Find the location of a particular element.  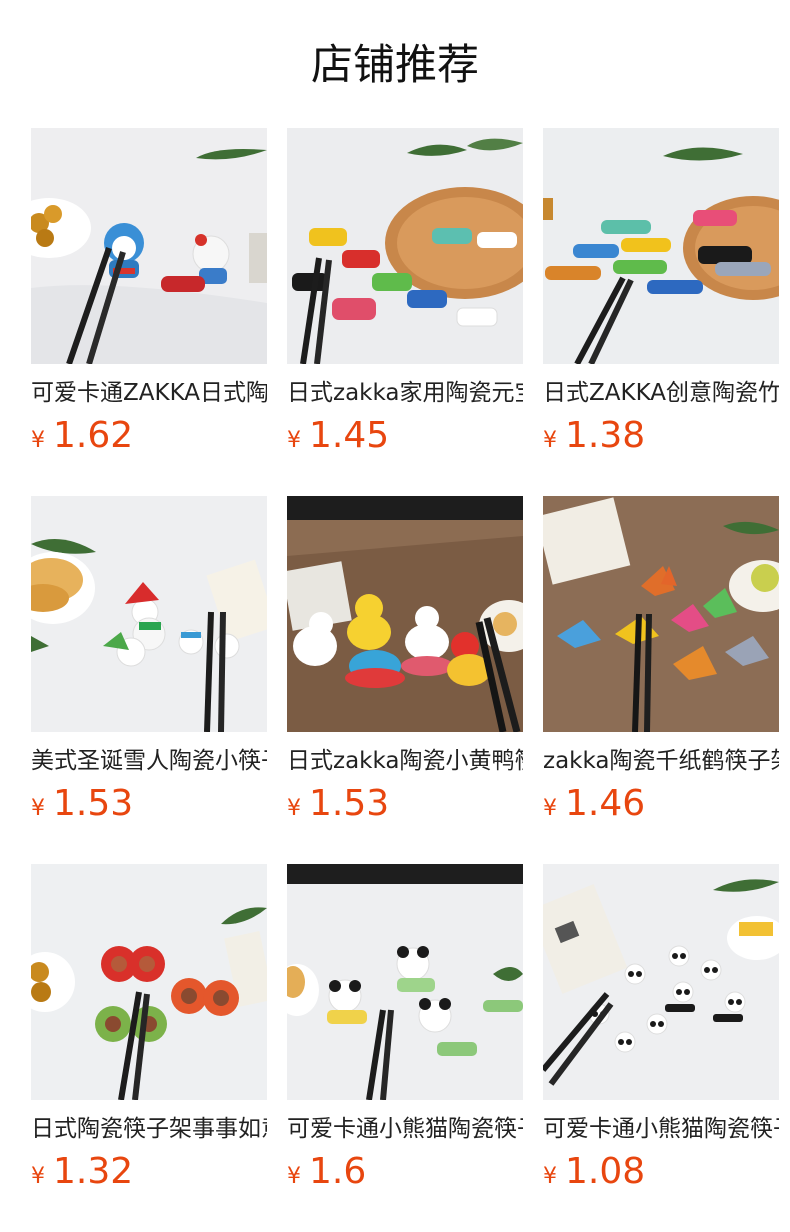

product-card: 可爱卡通ZAKKA日式陶瓷筷子架 ¥1.62 is located at coordinates (149, 296).